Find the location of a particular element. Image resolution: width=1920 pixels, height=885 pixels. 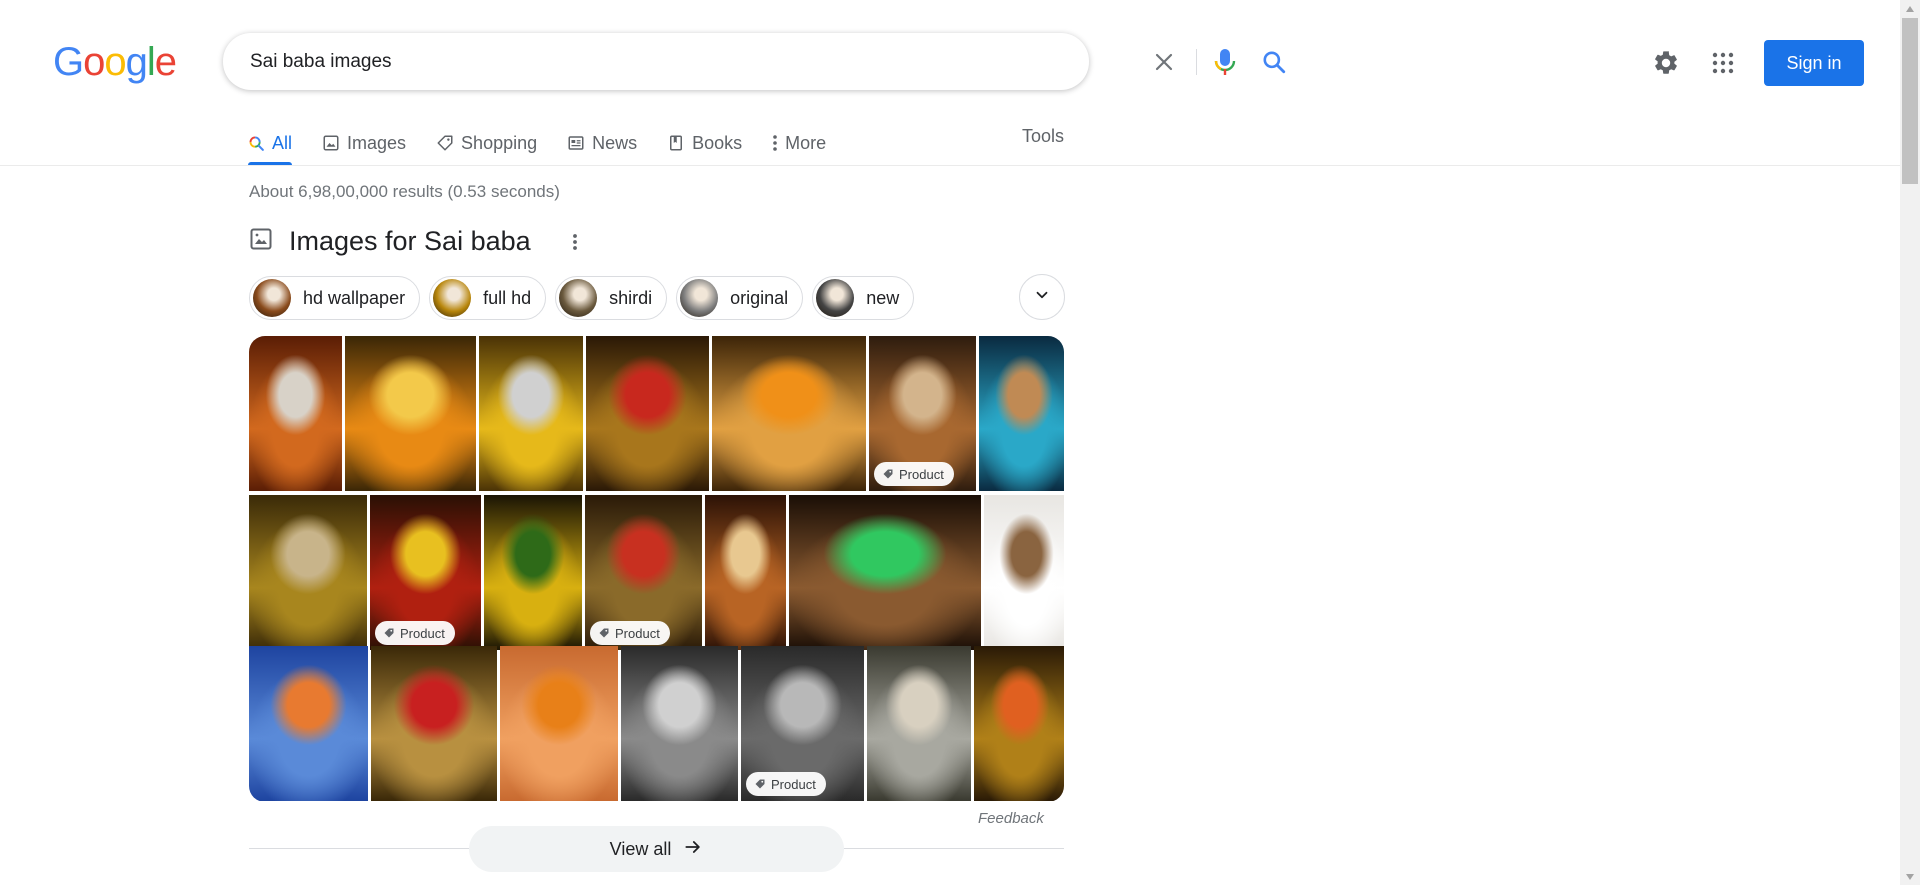

tab-all: All is located at coordinates (270, 144).